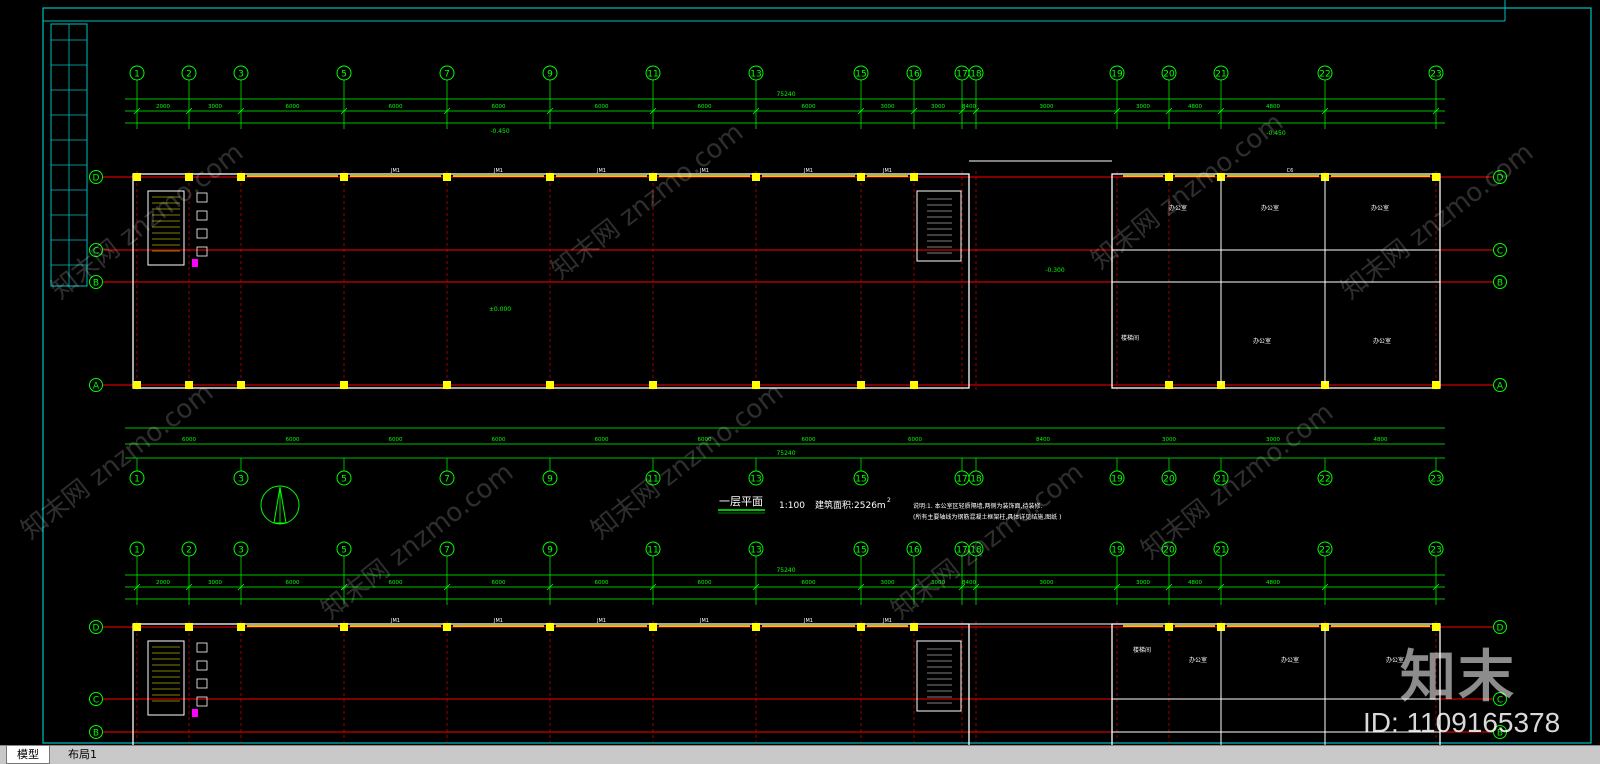 This screenshot has width=1600, height=764. Describe the element at coordinates (1435, 551) in the screenshot. I see `axis-label: 23` at that location.